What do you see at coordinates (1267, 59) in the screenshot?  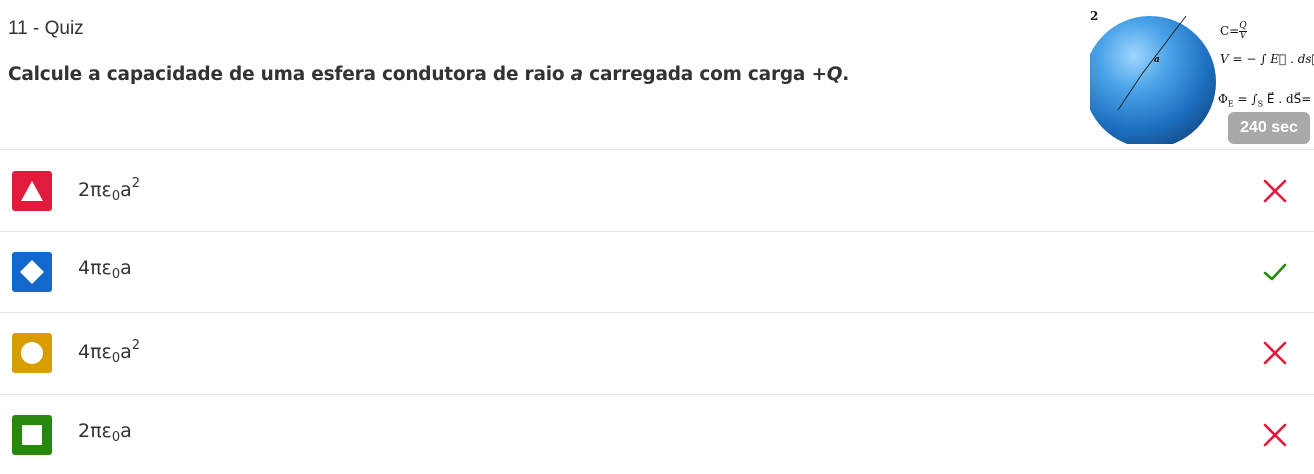 I see `formula-potential: V = − ∫ E⃗ . ds⃗` at bounding box center [1267, 59].